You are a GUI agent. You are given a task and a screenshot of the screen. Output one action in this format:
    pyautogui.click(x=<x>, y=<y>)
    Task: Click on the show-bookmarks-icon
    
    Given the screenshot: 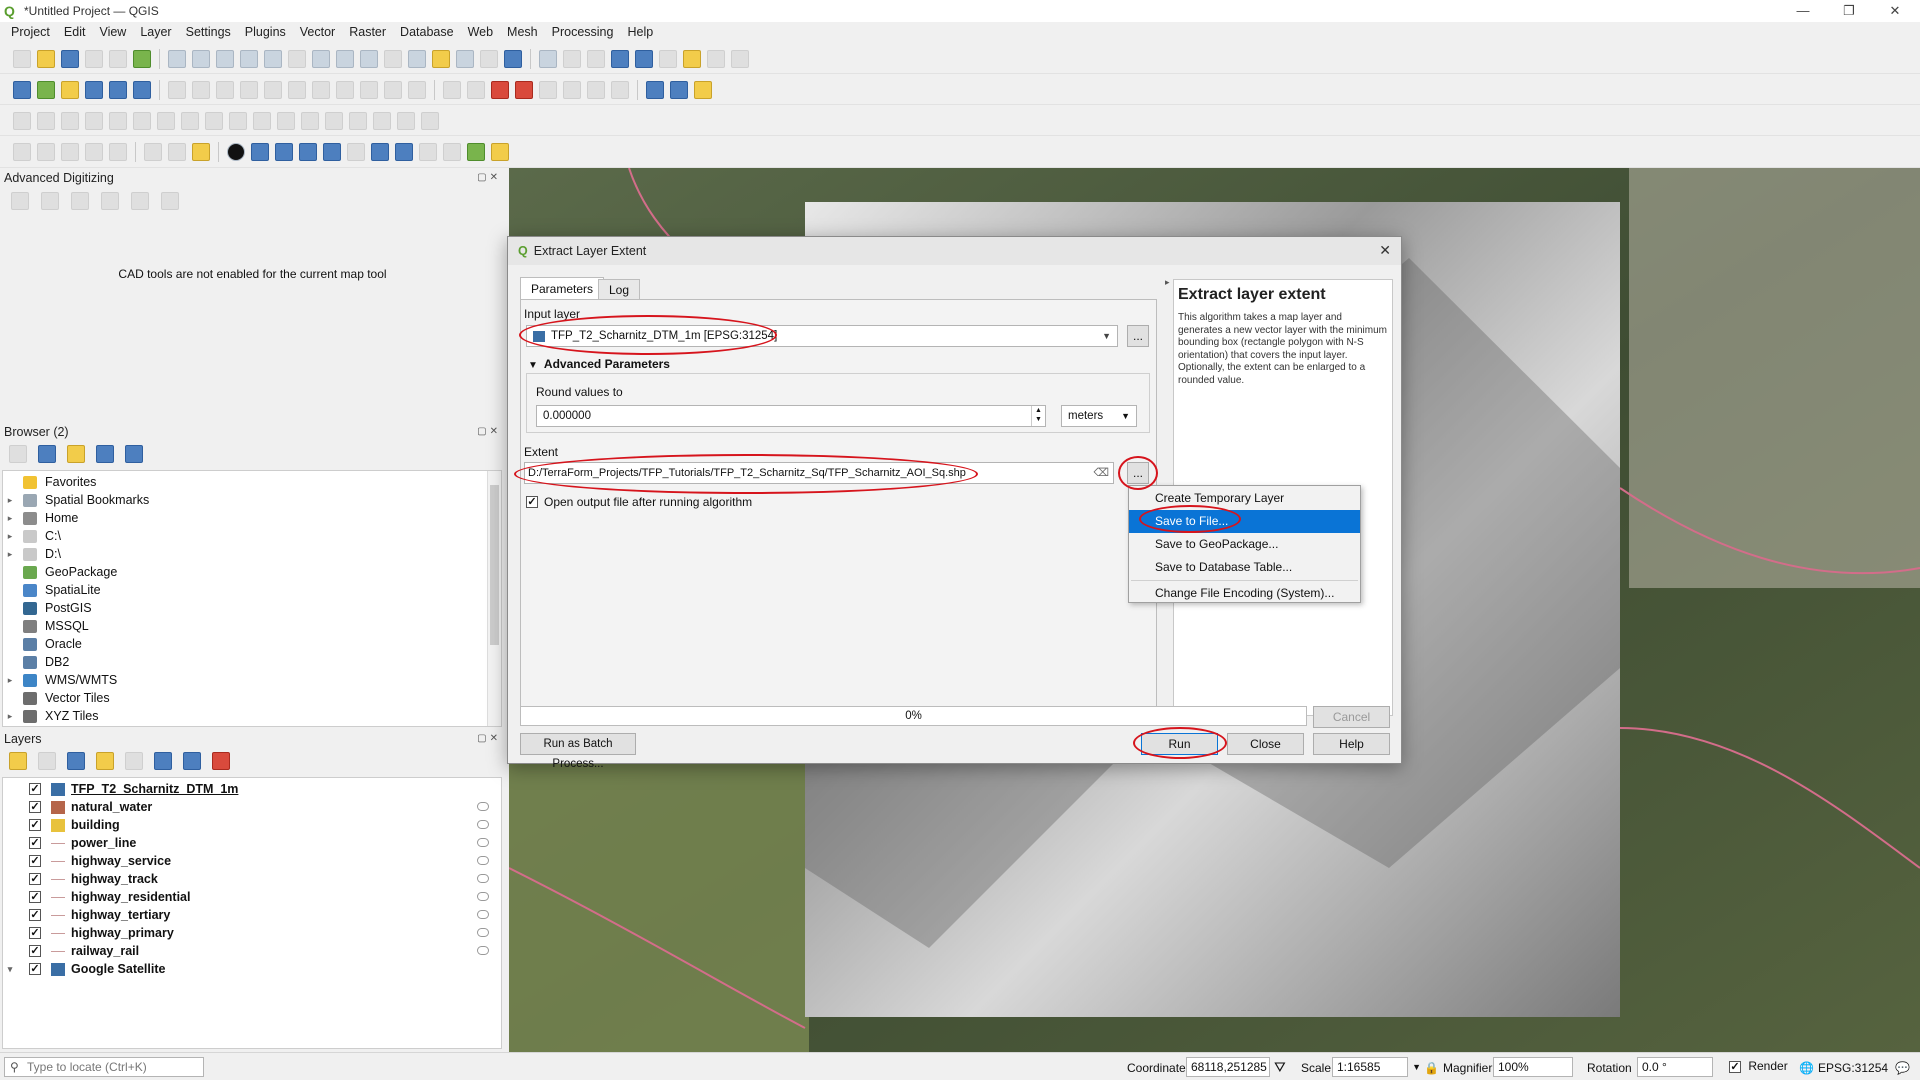 What is the action you would take?
    pyautogui.click(x=465, y=58)
    